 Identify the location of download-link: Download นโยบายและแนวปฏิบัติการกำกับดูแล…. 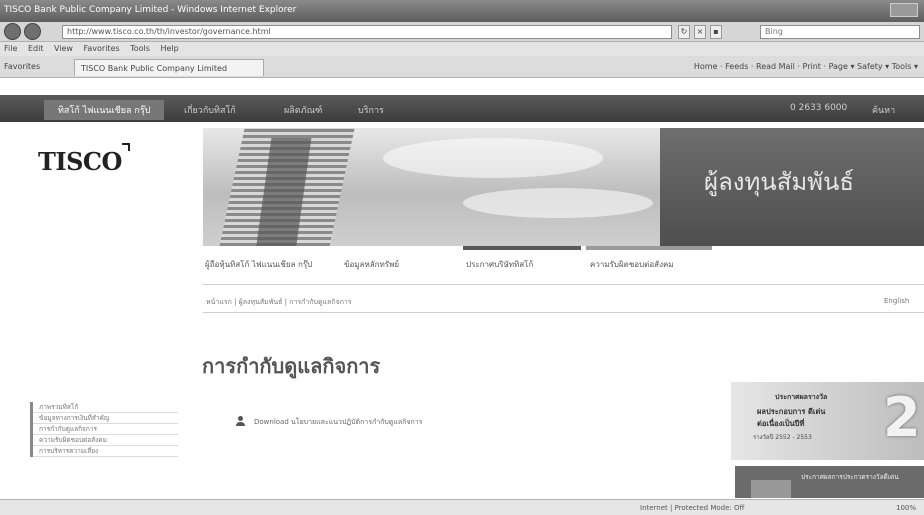
(338, 422).